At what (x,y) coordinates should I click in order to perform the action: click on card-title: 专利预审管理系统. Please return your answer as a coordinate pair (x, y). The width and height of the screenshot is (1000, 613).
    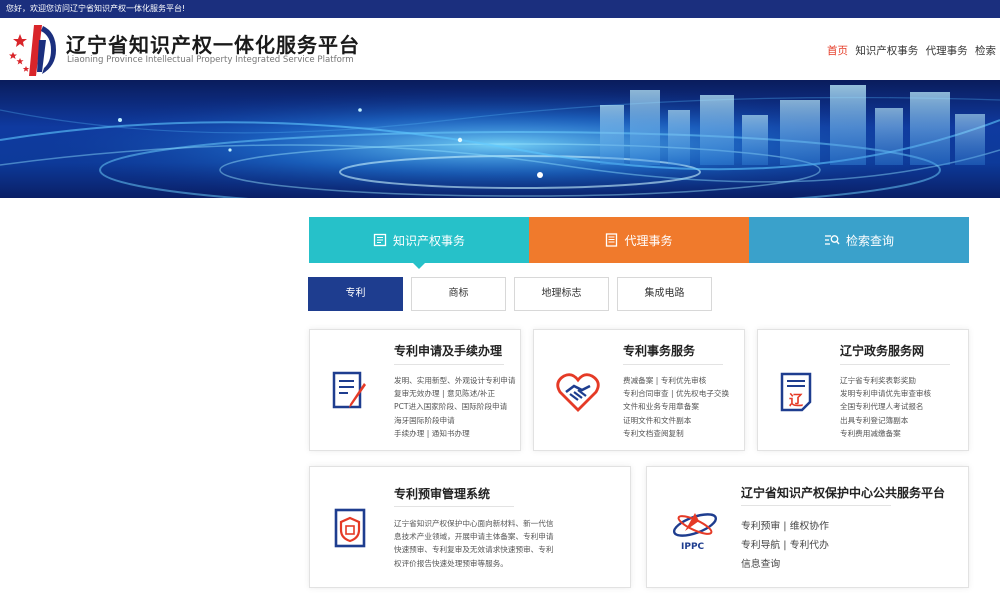
    Looking at the image, I should click on (442, 494).